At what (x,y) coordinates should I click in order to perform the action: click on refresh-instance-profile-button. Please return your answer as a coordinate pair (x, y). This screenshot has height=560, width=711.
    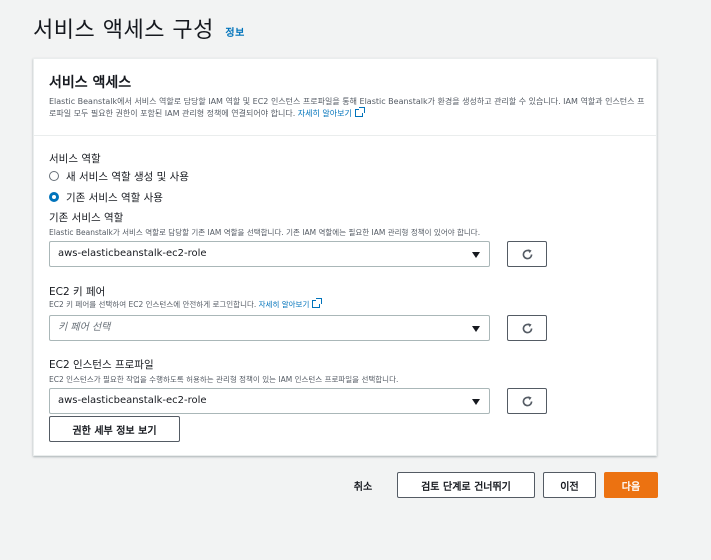
    Looking at the image, I should click on (527, 401).